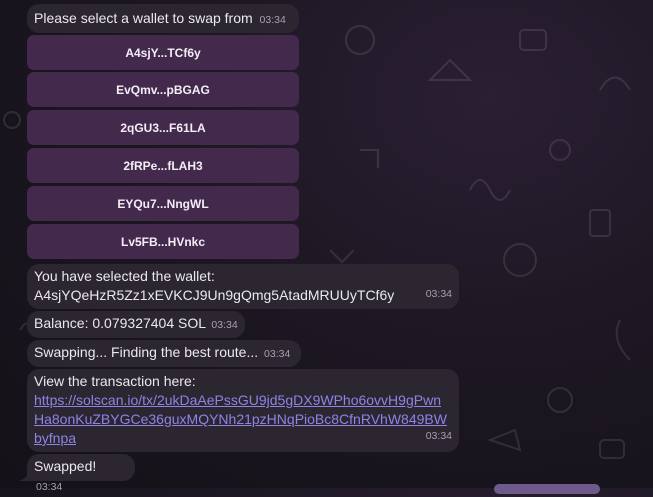 This screenshot has height=497, width=653. I want to click on wallet-button-1: A4sjY...TCf6y, so click(163, 52).